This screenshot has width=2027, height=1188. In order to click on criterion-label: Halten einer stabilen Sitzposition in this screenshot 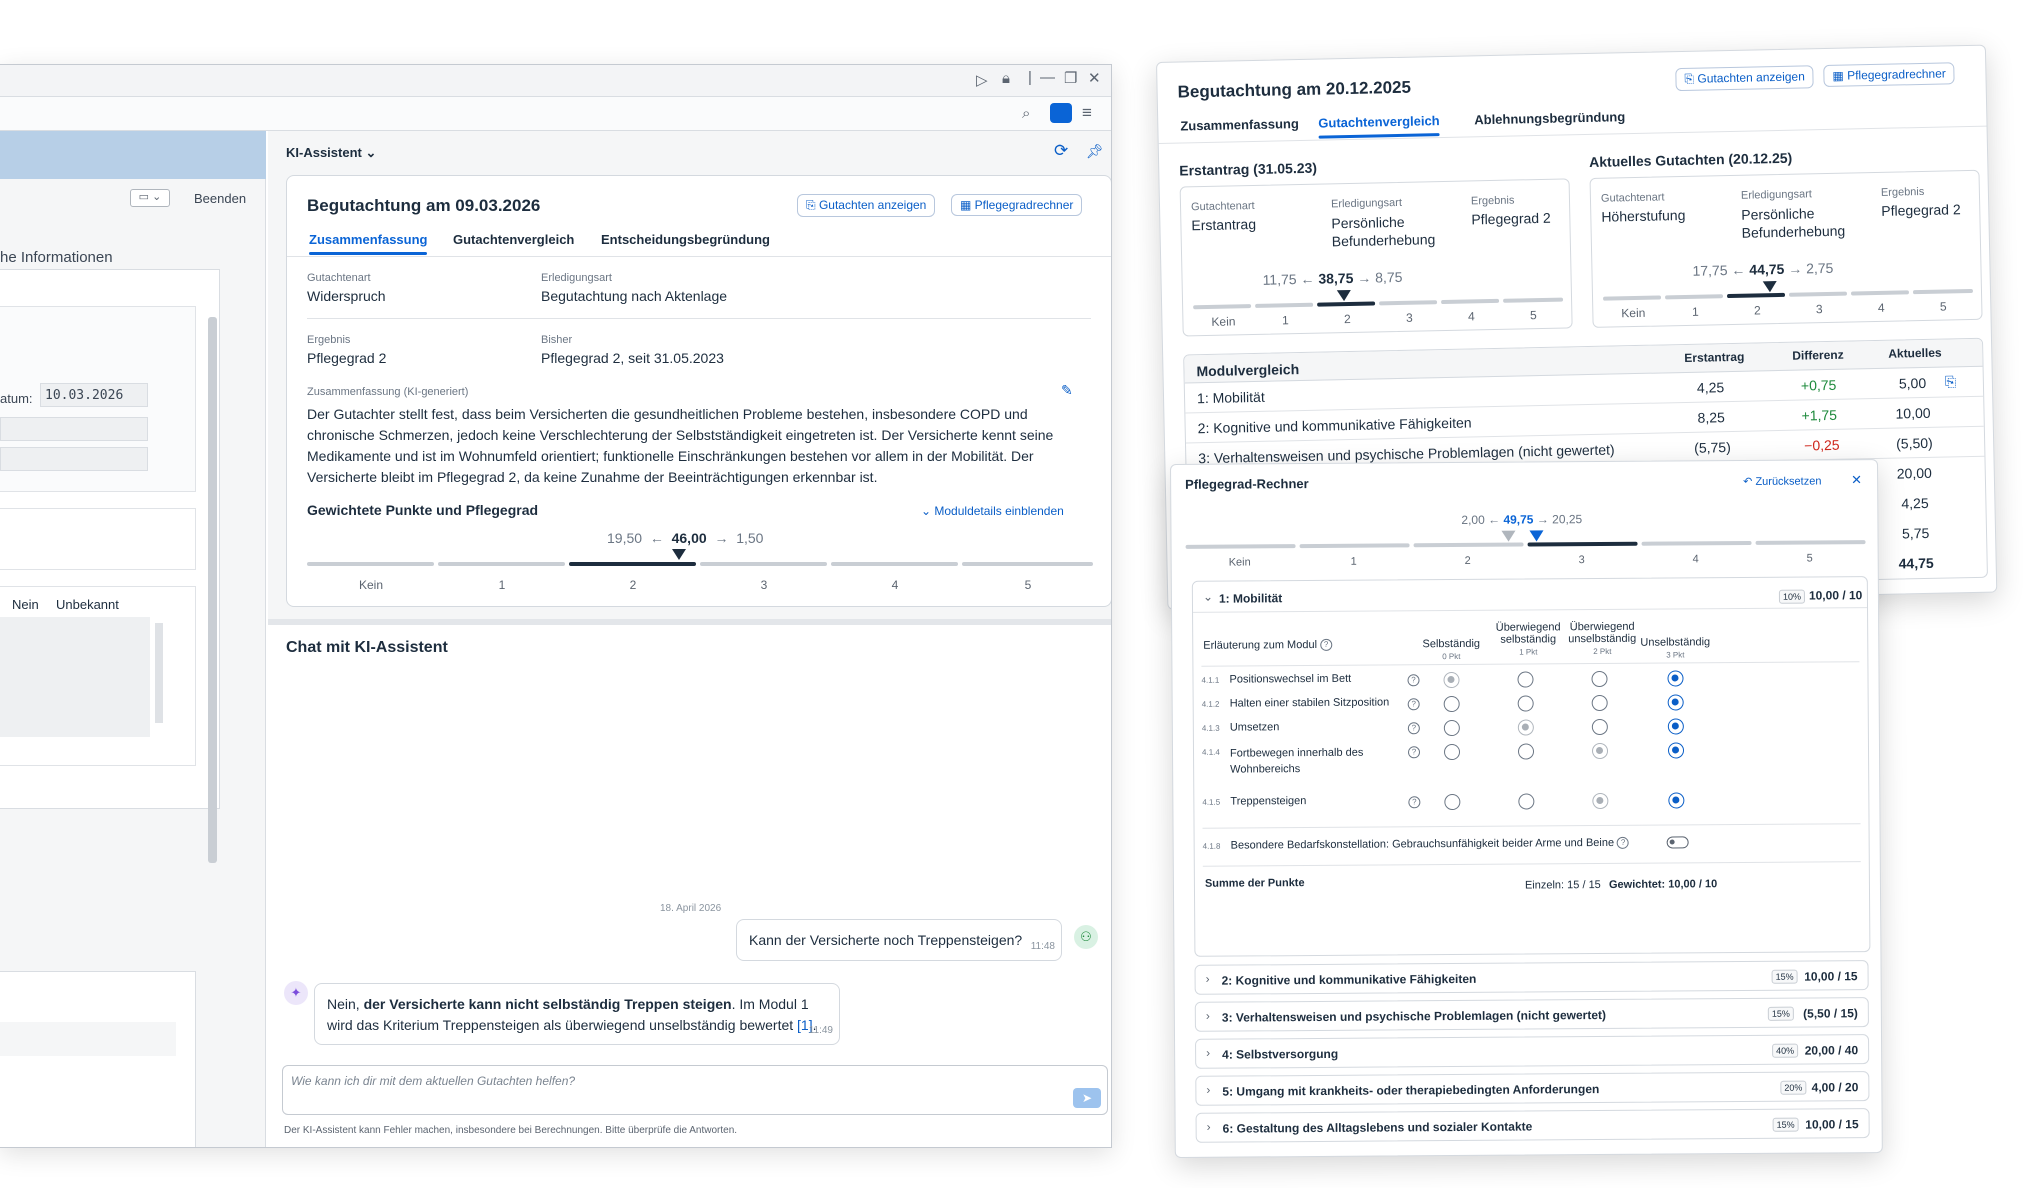, I will do `click(1309, 703)`.